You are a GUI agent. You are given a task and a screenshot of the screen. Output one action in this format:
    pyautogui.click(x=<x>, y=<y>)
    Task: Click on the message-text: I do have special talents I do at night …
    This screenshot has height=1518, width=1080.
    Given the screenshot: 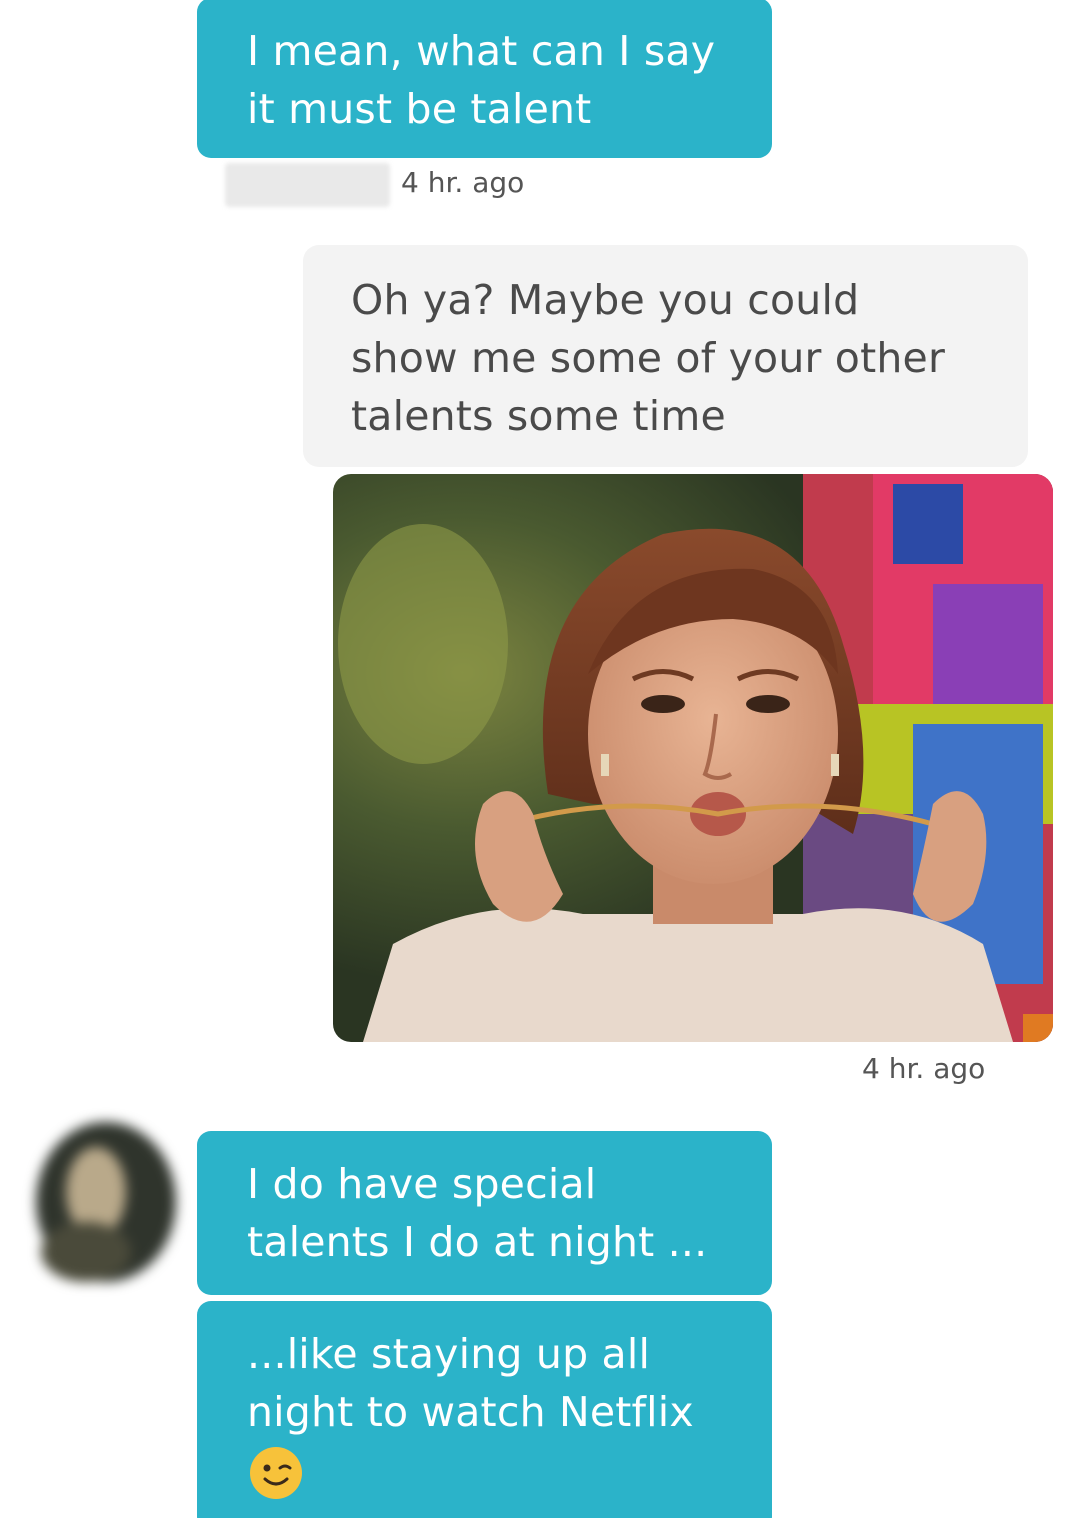 What is the action you would take?
    pyautogui.click(x=477, y=1213)
    